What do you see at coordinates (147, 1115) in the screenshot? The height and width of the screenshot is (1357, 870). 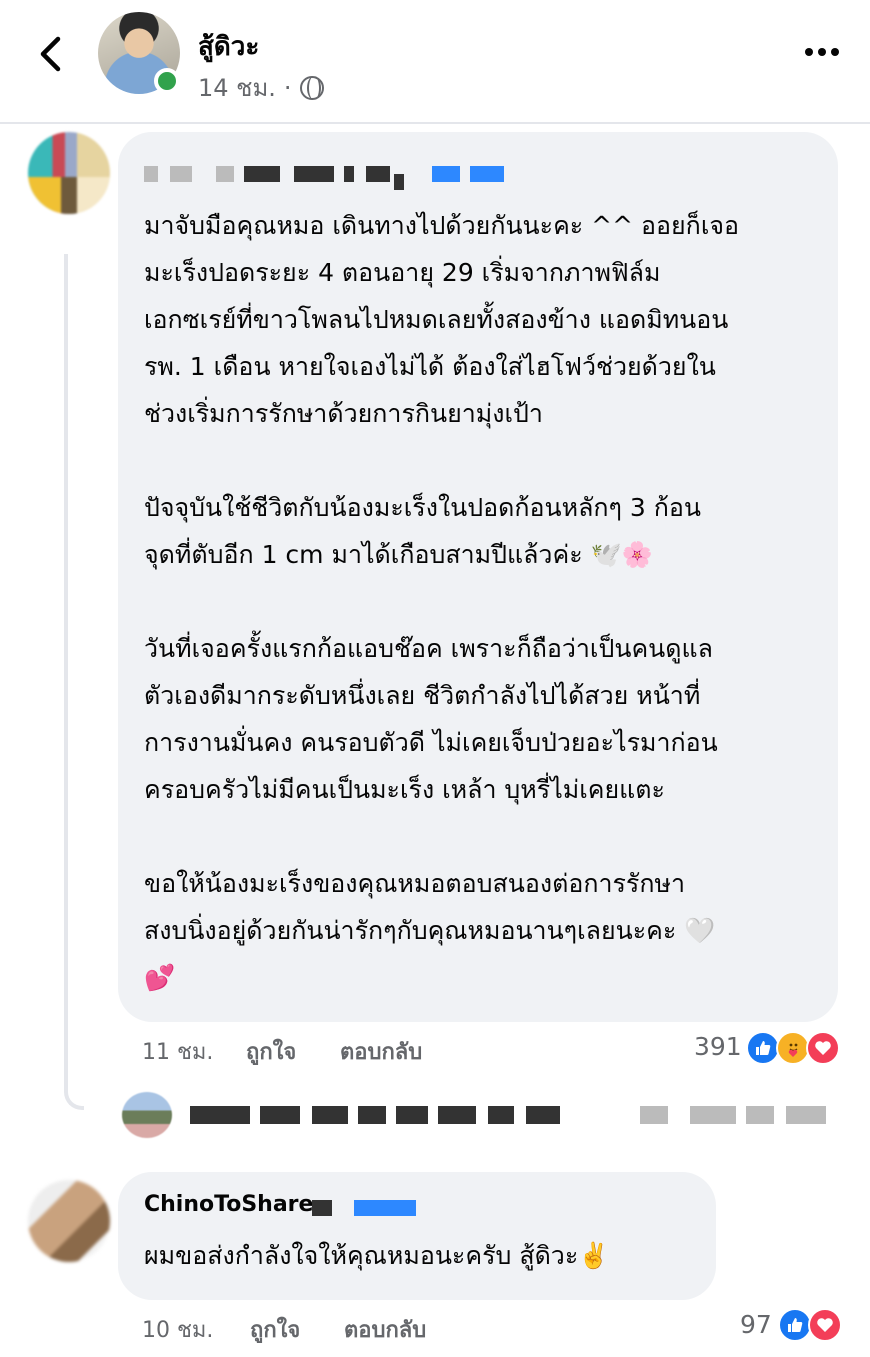 I see `reply-avatar` at bounding box center [147, 1115].